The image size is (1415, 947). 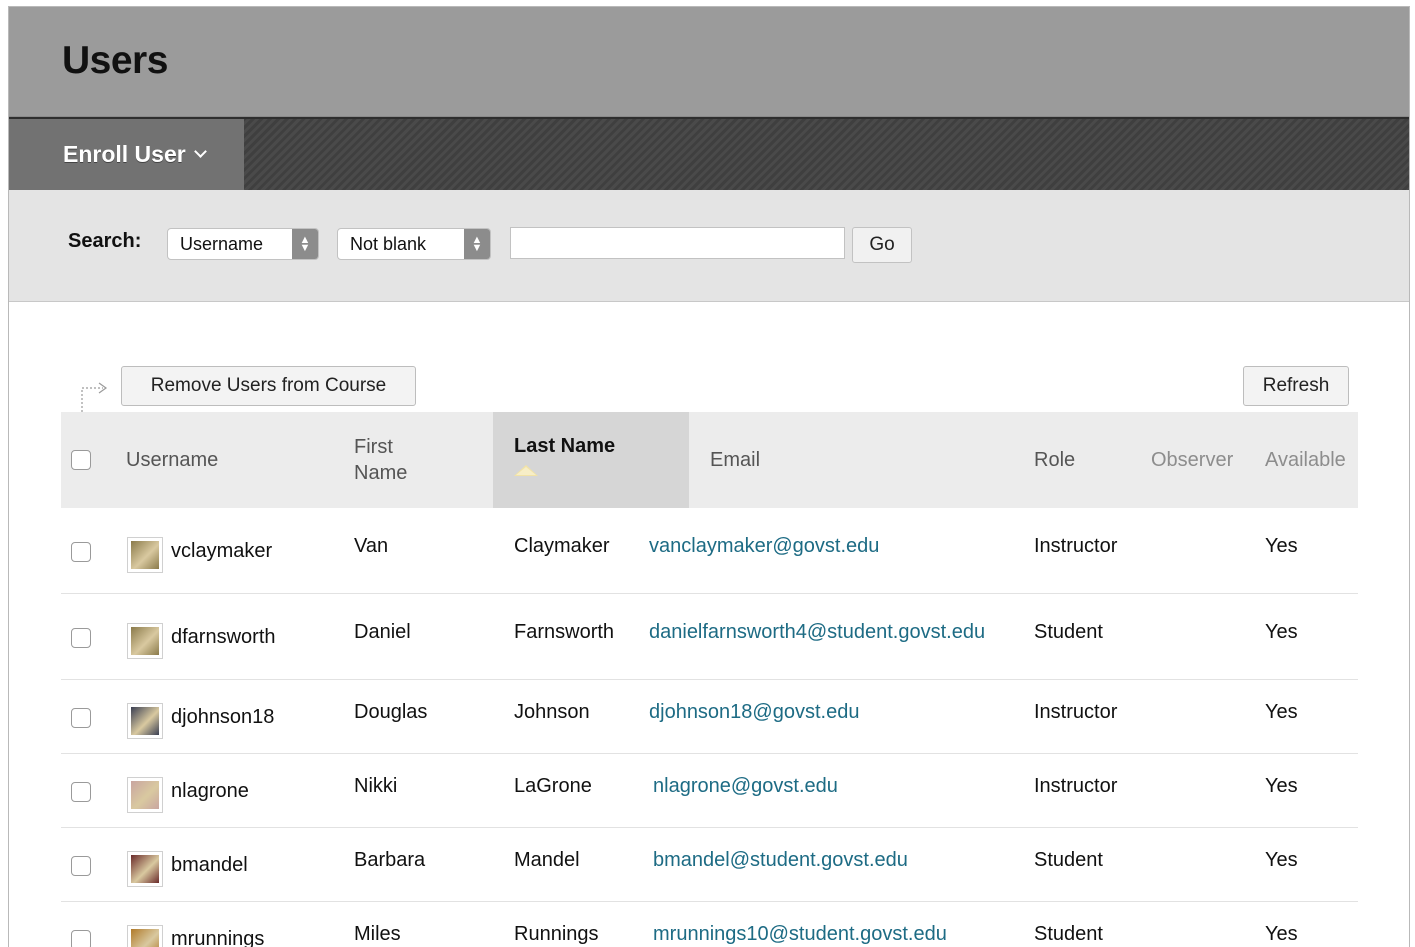 What do you see at coordinates (223, 637) in the screenshot?
I see `cell-username: dfarnsworth` at bounding box center [223, 637].